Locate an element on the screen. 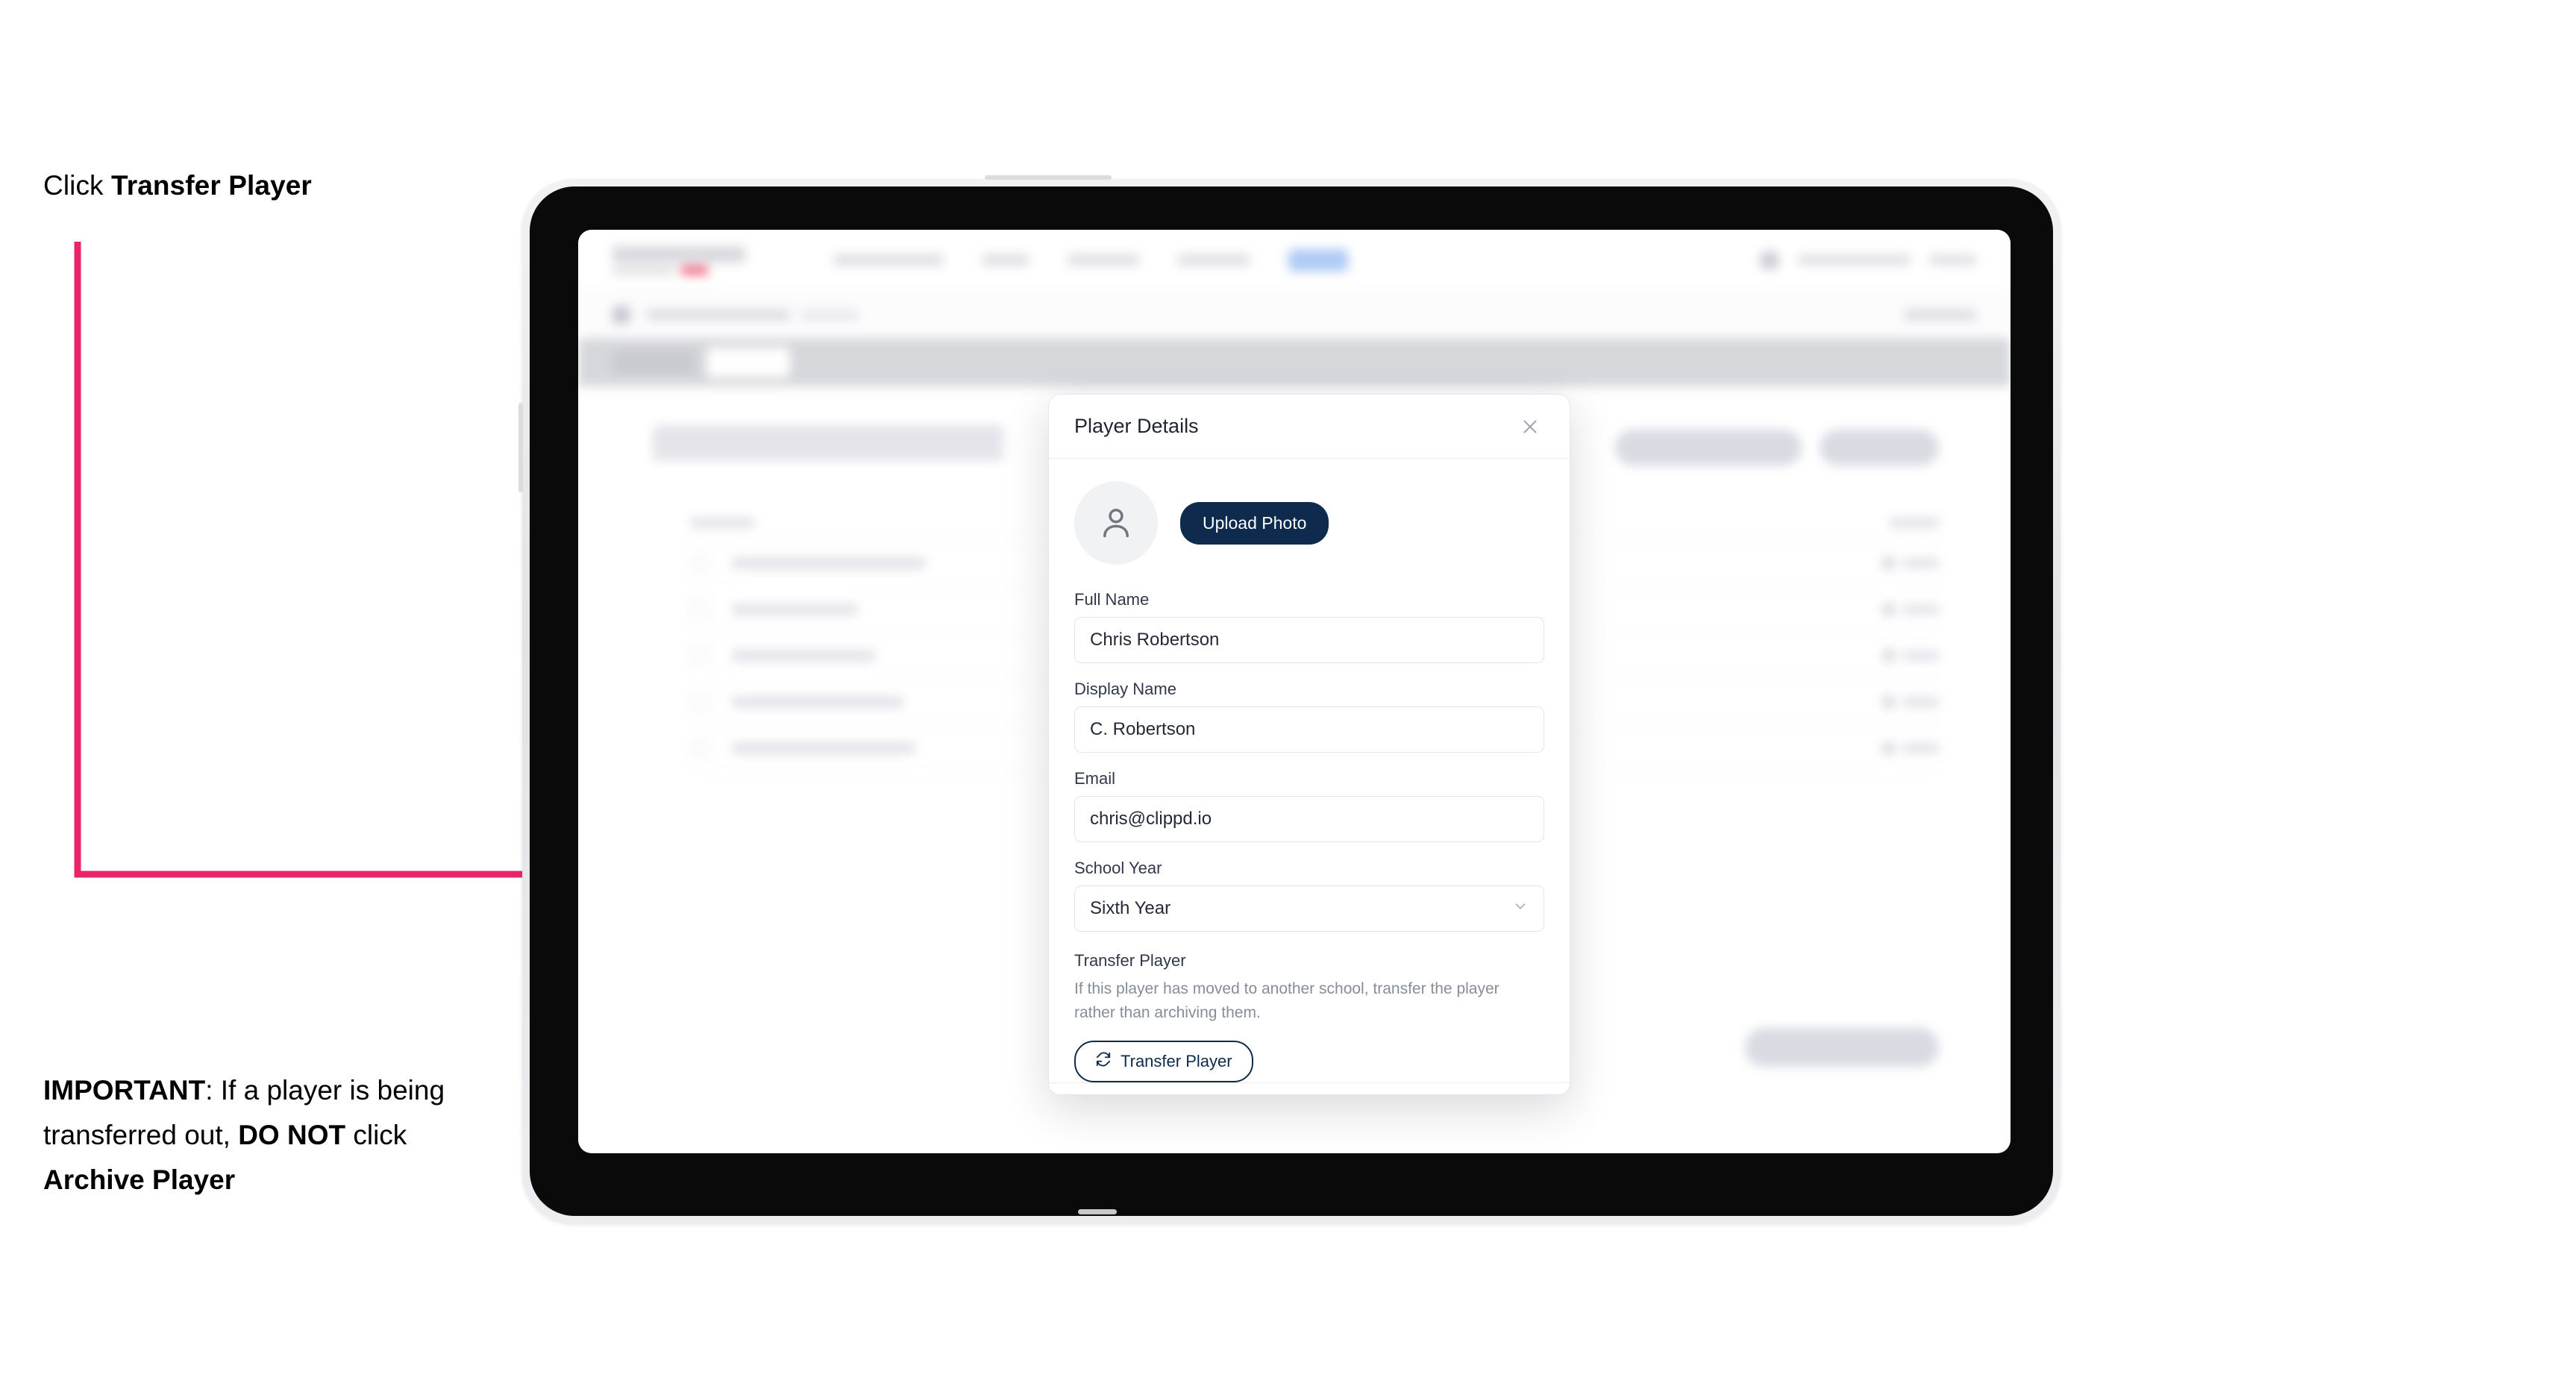  field-display-name: Display Name is located at coordinates (1309, 716).